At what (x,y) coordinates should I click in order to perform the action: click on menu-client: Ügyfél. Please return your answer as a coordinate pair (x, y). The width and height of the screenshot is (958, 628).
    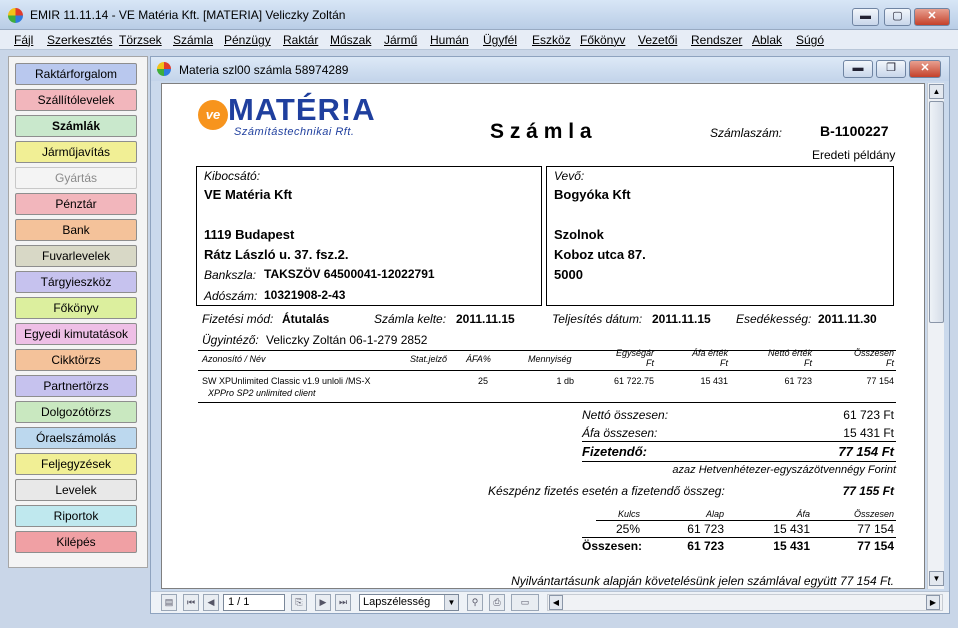
    Looking at the image, I should click on (500, 40).